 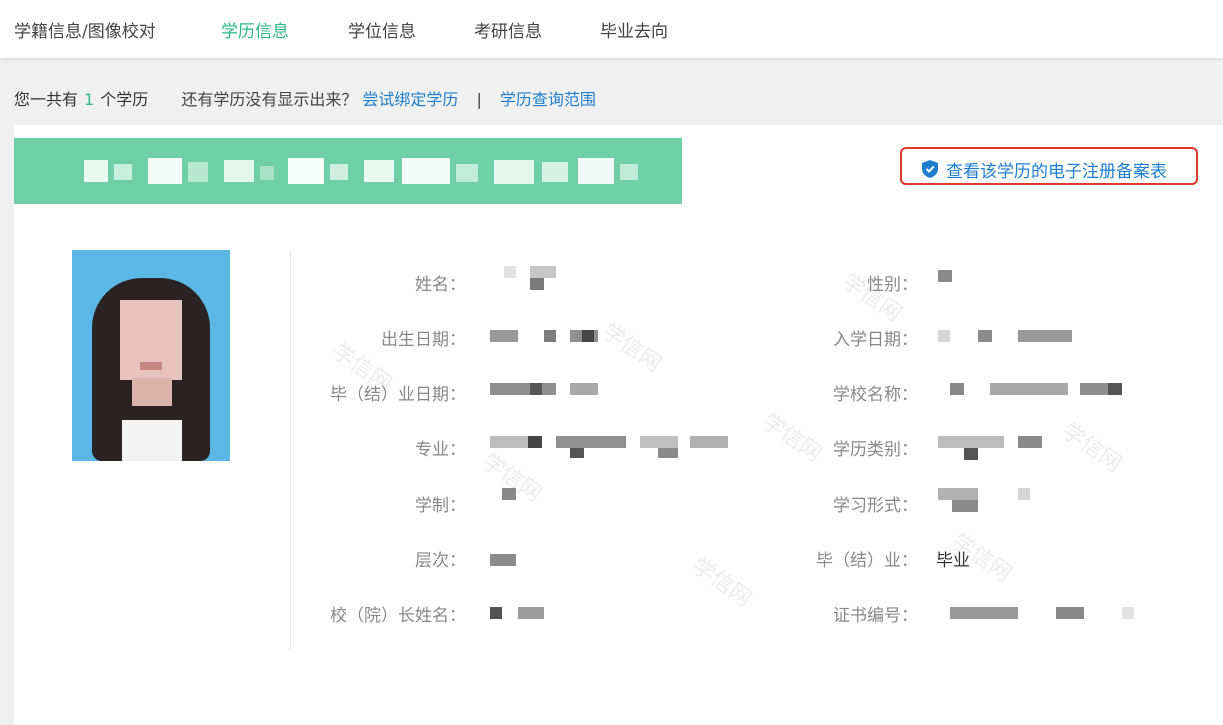 What do you see at coordinates (1056, 172) in the screenshot?
I see `registration-form-label: 查看该学历的电子注册备案表` at bounding box center [1056, 172].